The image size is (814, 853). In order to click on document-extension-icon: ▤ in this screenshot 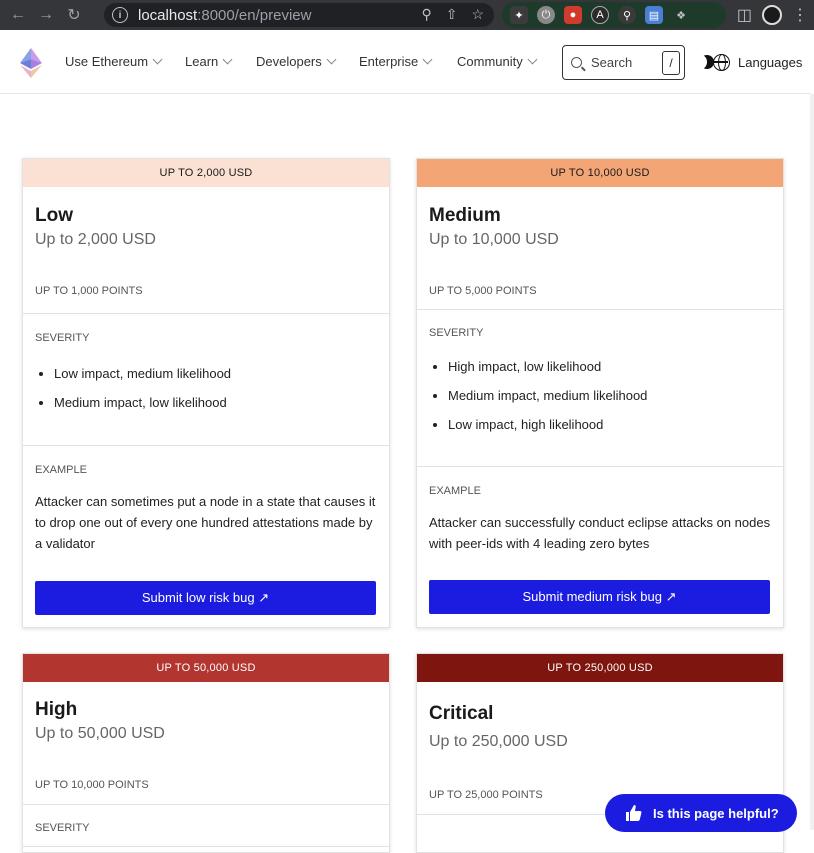, I will do `click(654, 15)`.